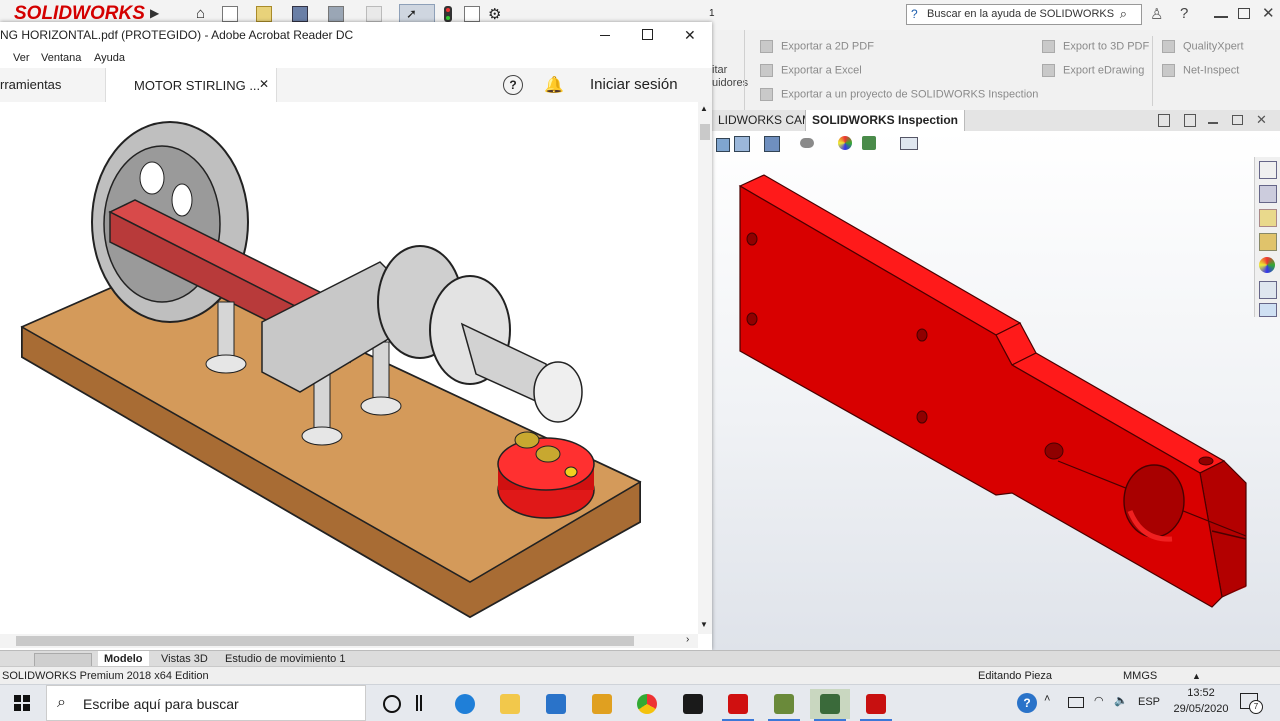 Image resolution: width=1280 pixels, height=721 pixels. What do you see at coordinates (693, 704) in the screenshot?
I see `dropbox-icon` at bounding box center [693, 704].